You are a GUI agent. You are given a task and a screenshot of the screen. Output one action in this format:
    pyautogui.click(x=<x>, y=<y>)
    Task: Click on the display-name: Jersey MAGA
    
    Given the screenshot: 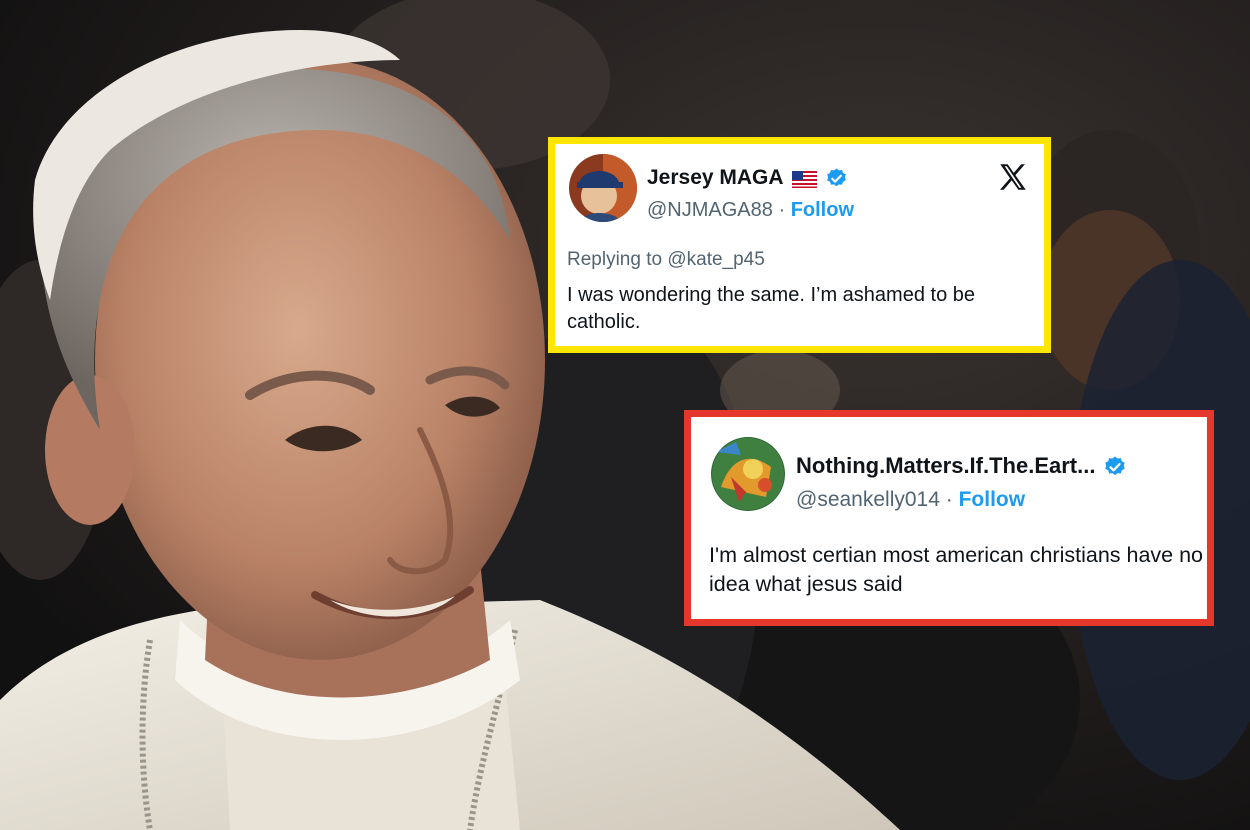 What is the action you would take?
    pyautogui.click(x=715, y=178)
    